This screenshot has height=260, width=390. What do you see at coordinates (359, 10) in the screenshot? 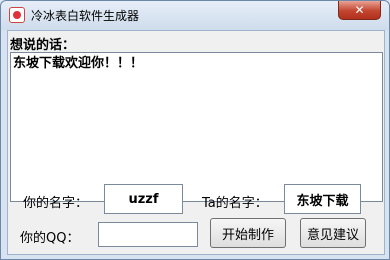
I see `close-button: ✕` at bounding box center [359, 10].